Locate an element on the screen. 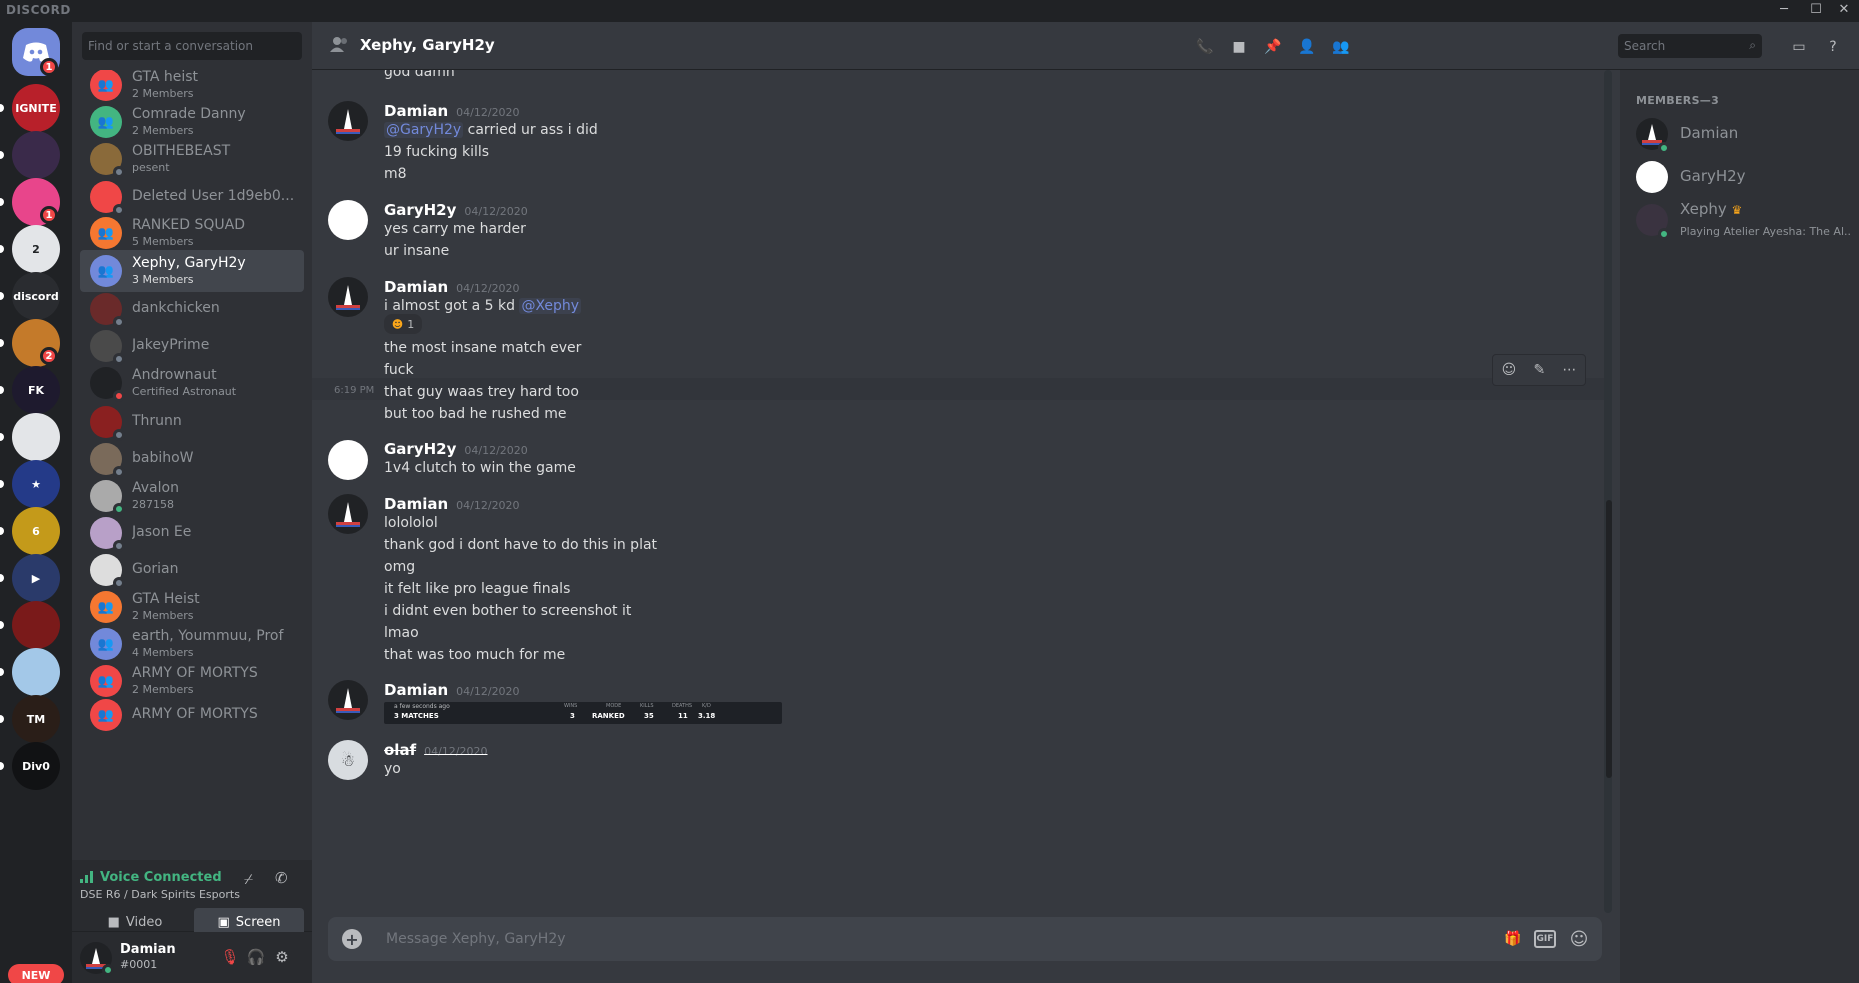 The height and width of the screenshot is (983, 1859). dm-user-item: JakeyPrime is located at coordinates (192, 346).